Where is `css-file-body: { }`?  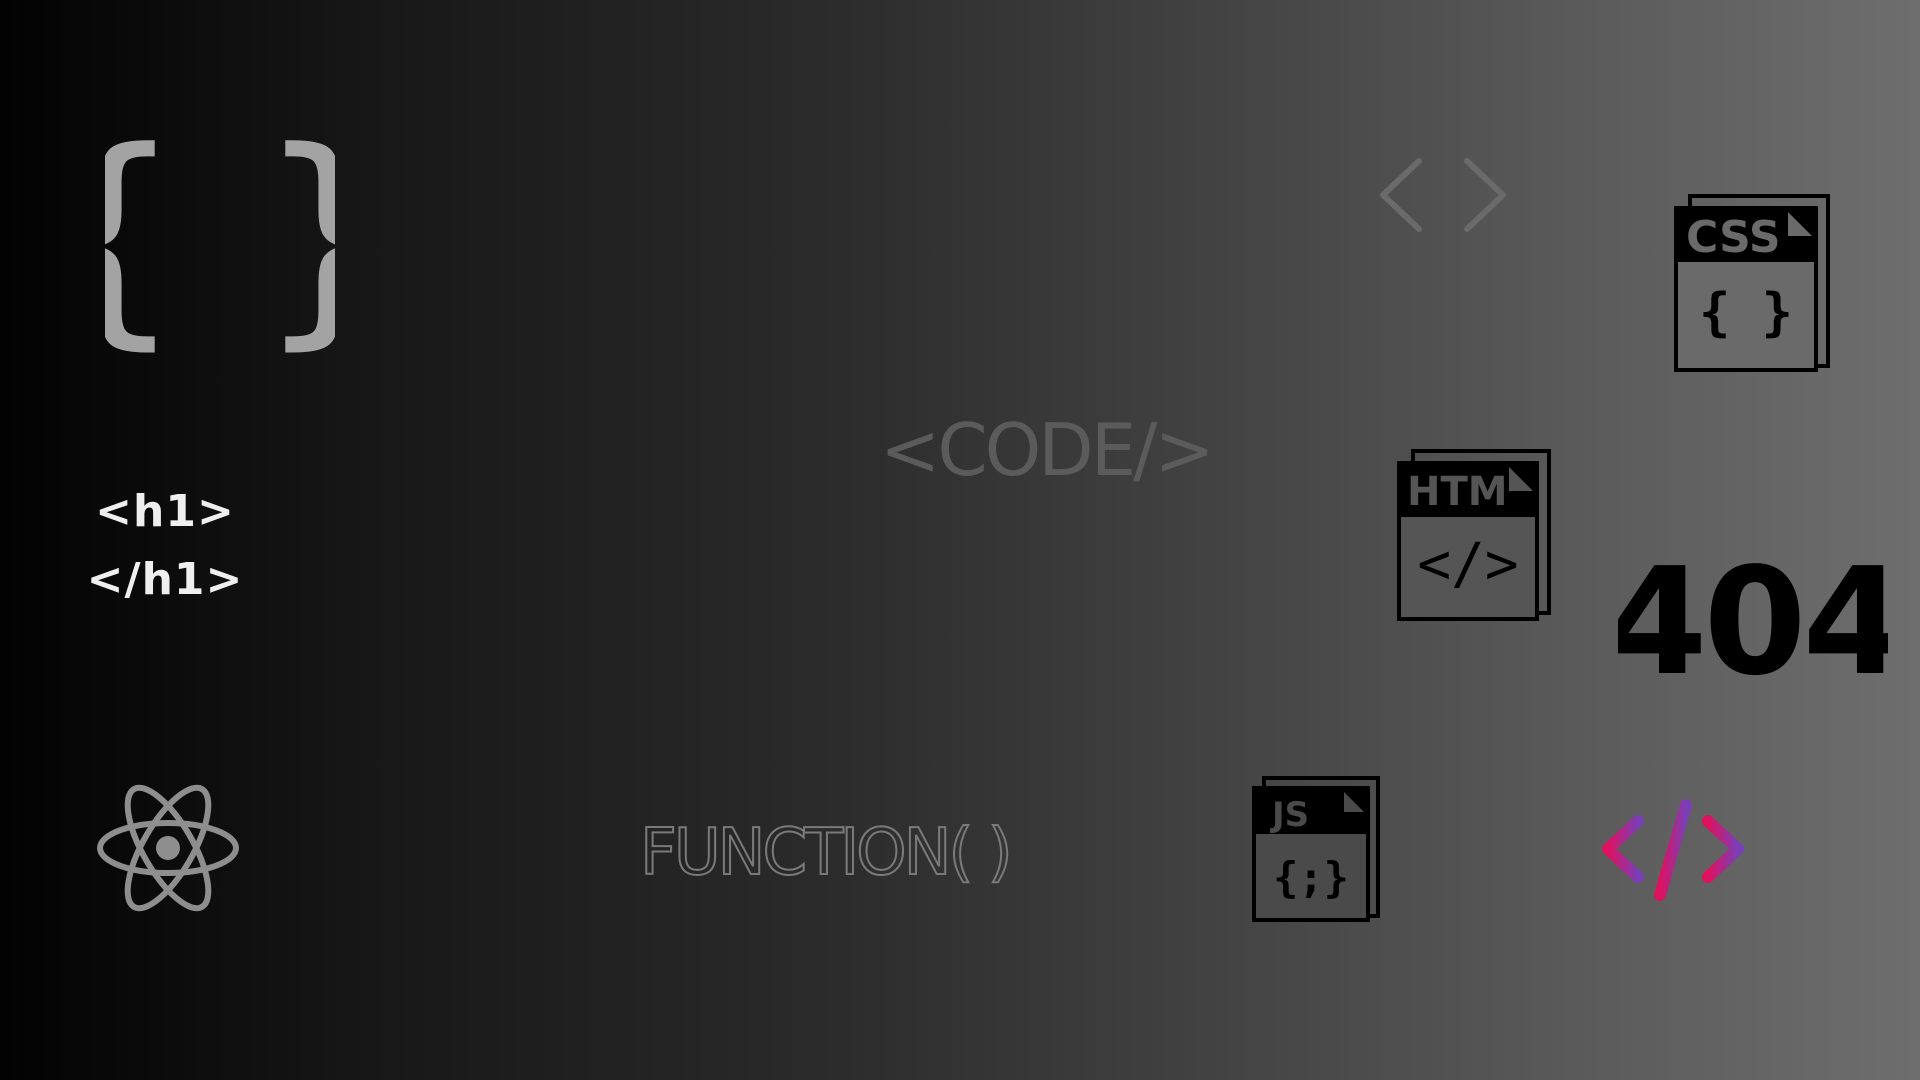
css-file-body: { } is located at coordinates (1746, 313).